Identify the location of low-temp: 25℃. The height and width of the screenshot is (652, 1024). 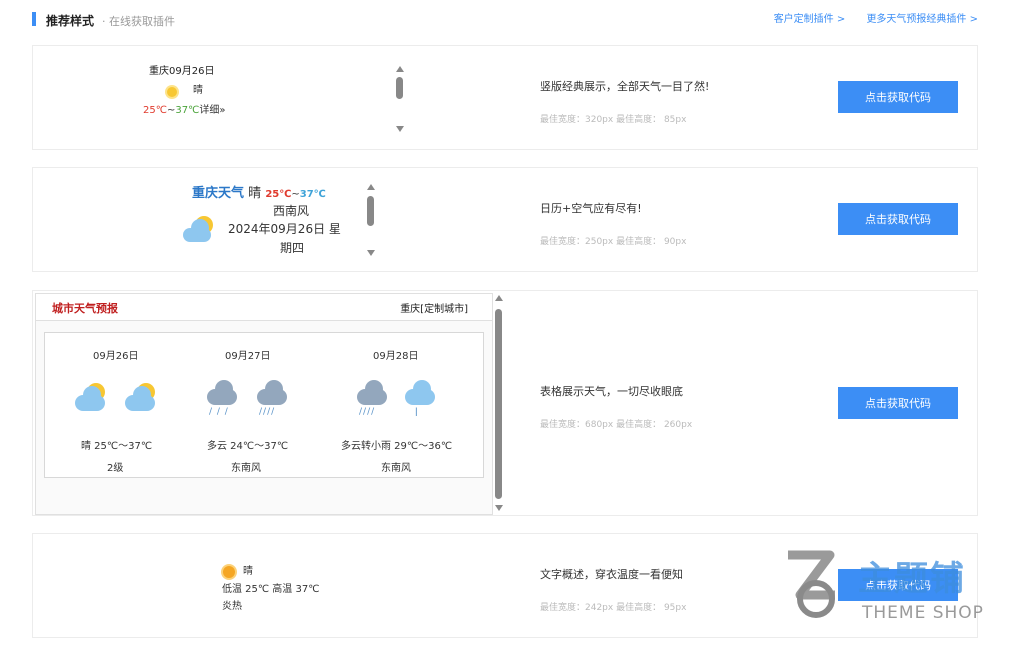
(155, 110).